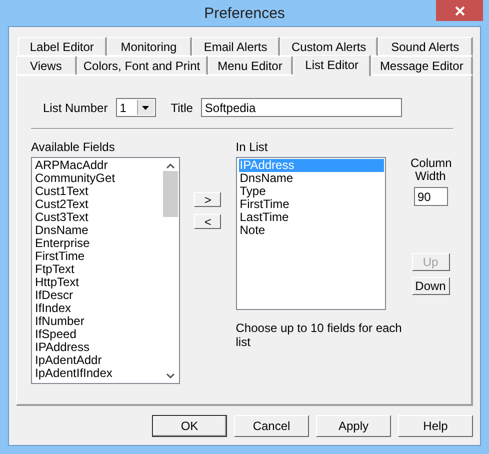 The image size is (489, 454). Describe the element at coordinates (426, 46) in the screenshot. I see `tab: Sound Alerts` at that location.